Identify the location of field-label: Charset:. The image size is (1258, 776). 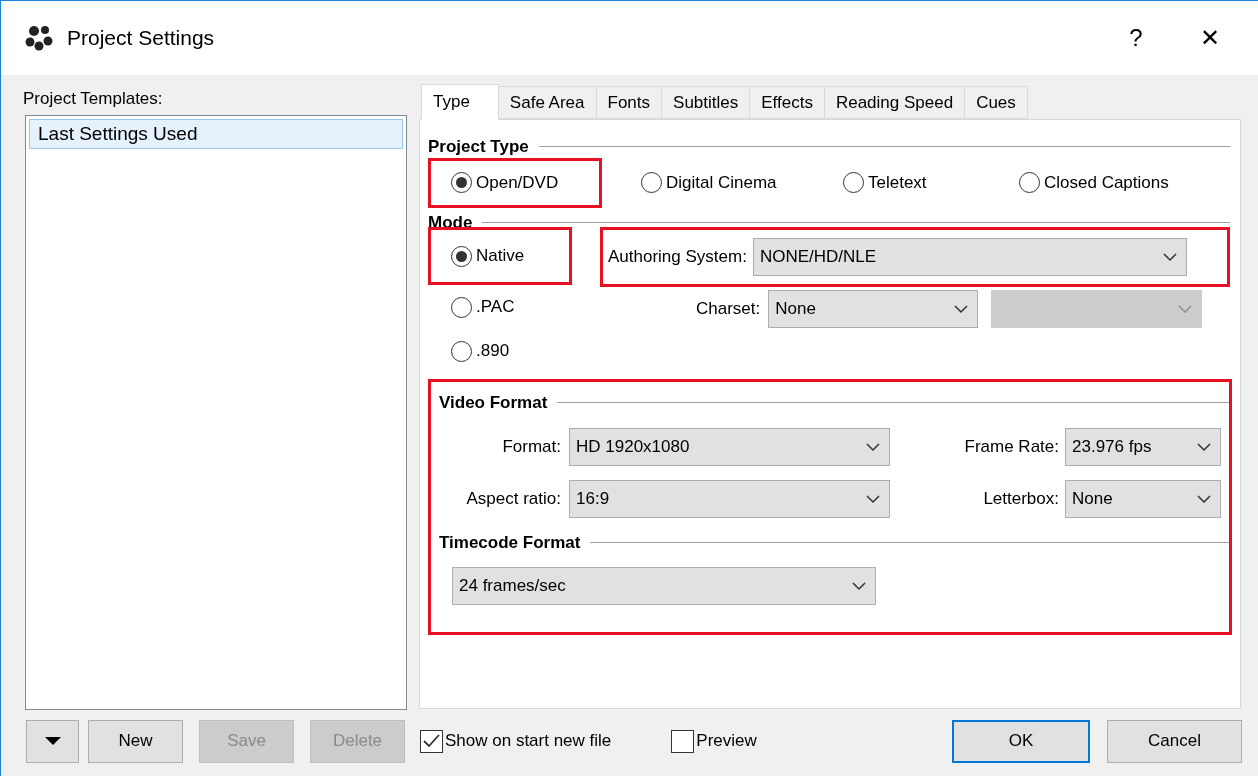
(728, 309).